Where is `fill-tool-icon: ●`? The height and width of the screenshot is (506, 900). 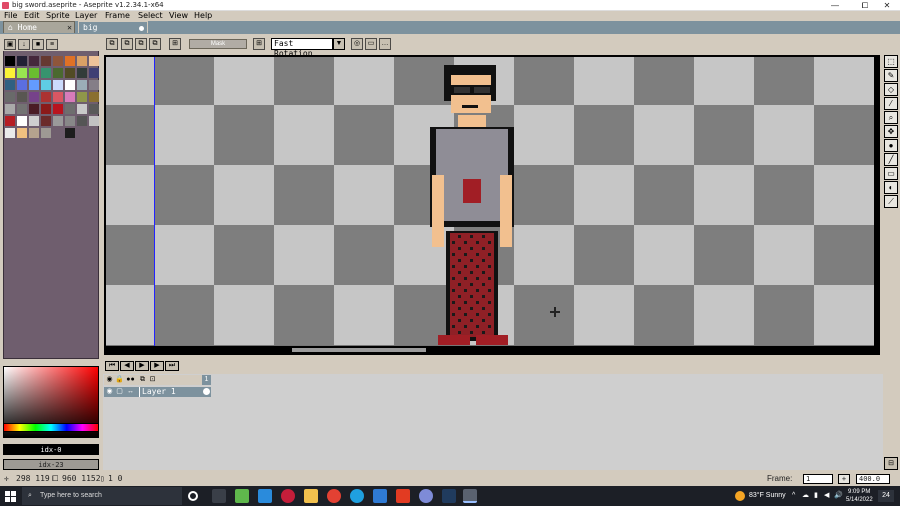
fill-tool-icon: ● is located at coordinates (891, 145).